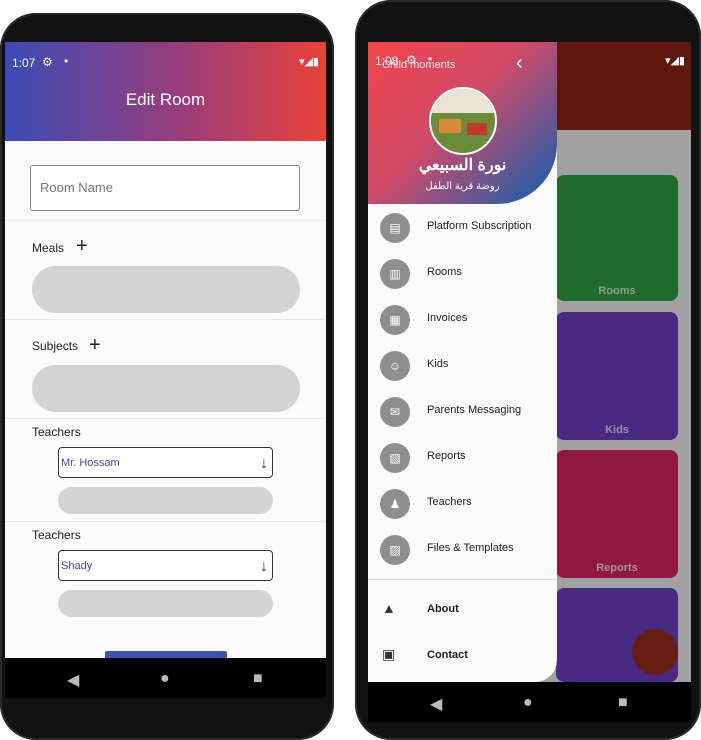 This screenshot has height=740, width=701. I want to click on drawer-item-invoices: ▦ Invoices, so click(462, 320).